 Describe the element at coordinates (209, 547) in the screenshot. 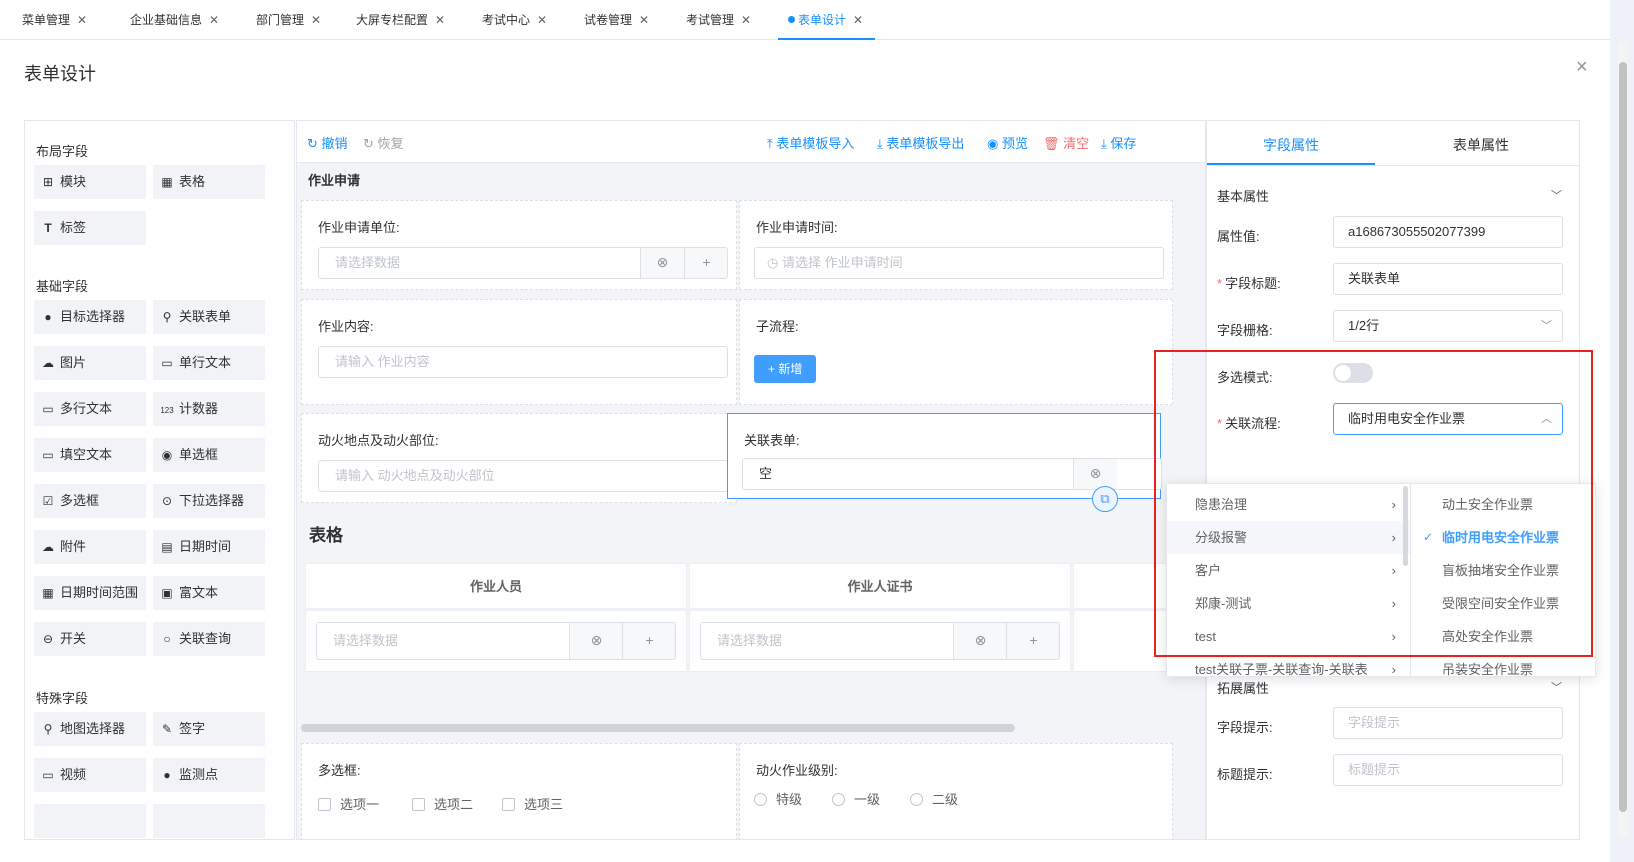

I see `palette-item: ▤ 日期时间` at that location.